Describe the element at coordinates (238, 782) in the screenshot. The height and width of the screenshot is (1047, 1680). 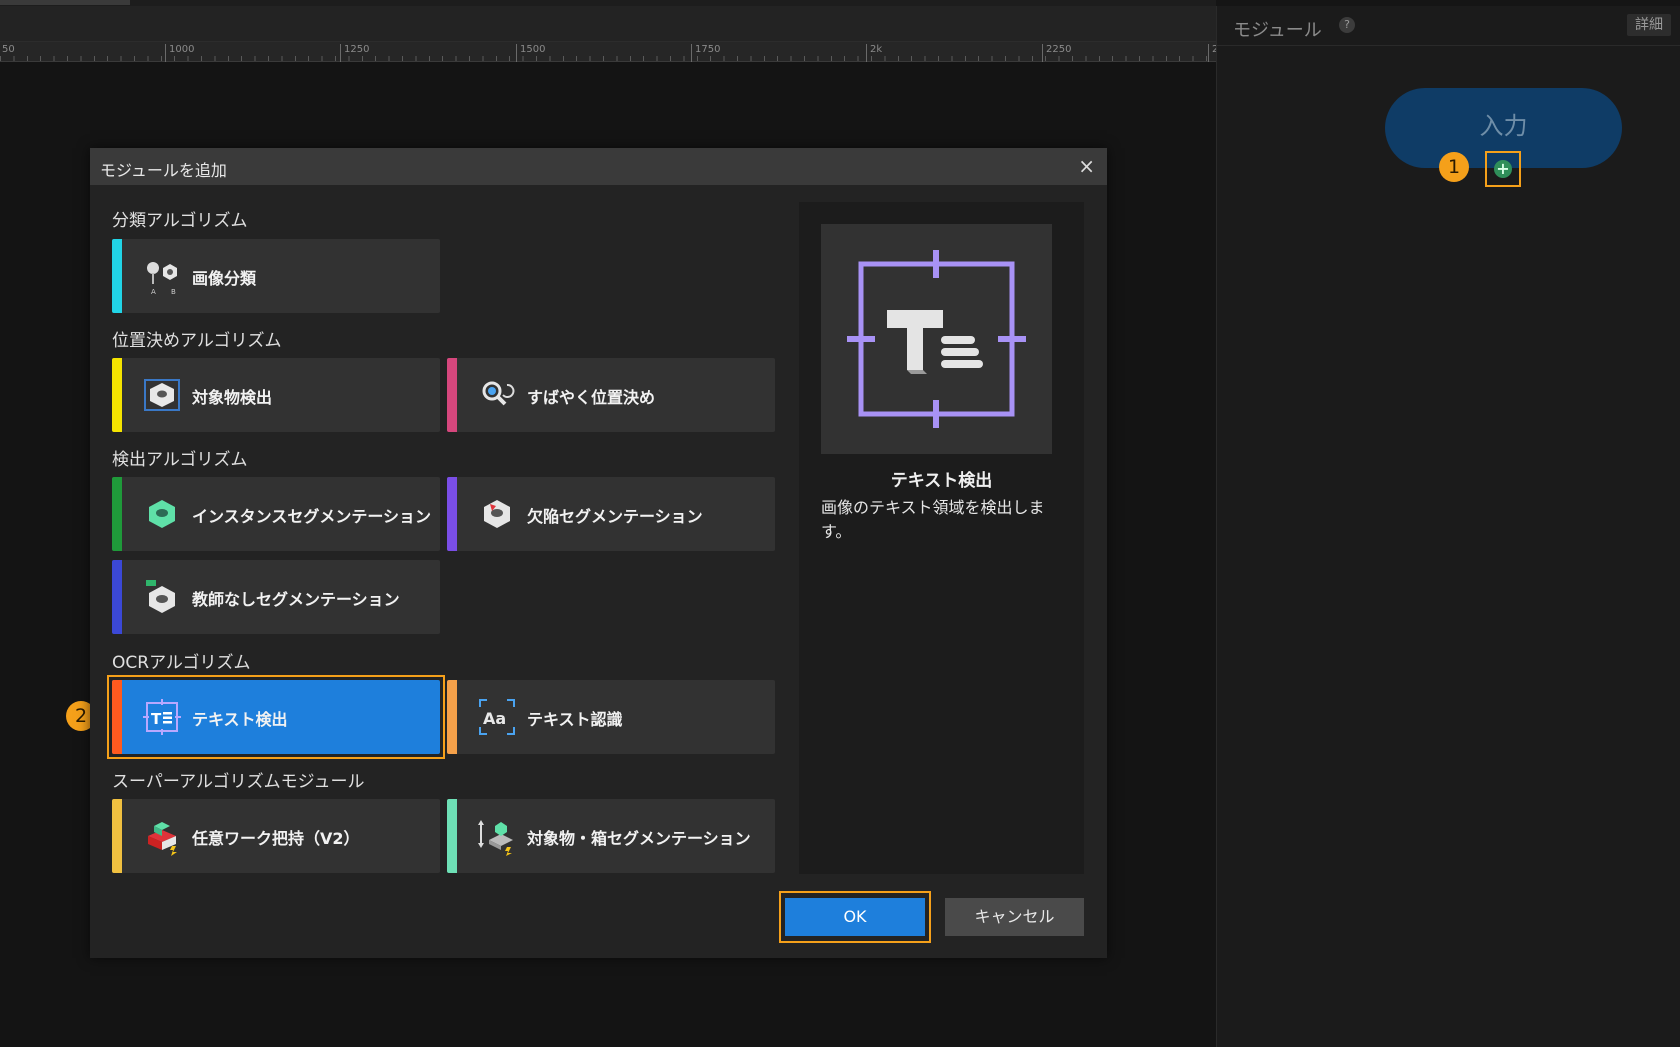
I see `section-super-algorithm: スーパーアルゴリズムモジュール` at that location.